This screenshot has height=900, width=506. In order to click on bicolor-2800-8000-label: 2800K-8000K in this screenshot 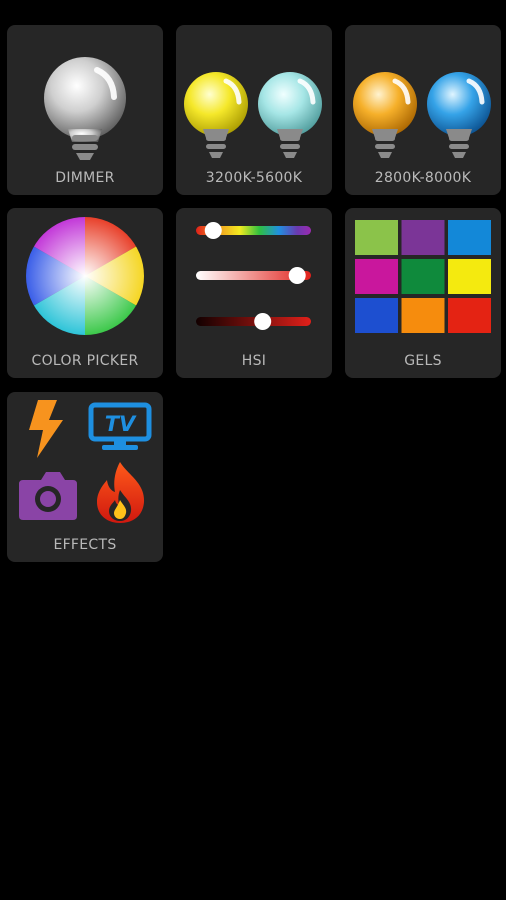, I will do `click(423, 178)`.